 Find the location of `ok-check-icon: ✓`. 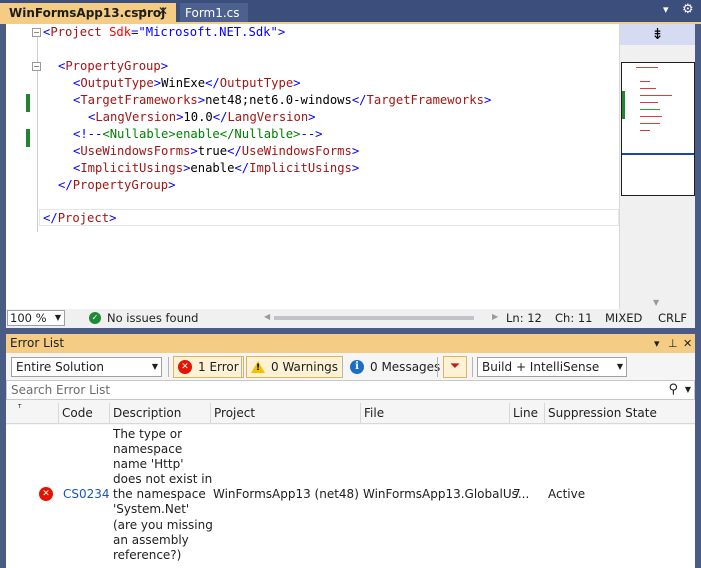

ok-check-icon: ✓ is located at coordinates (95, 318).